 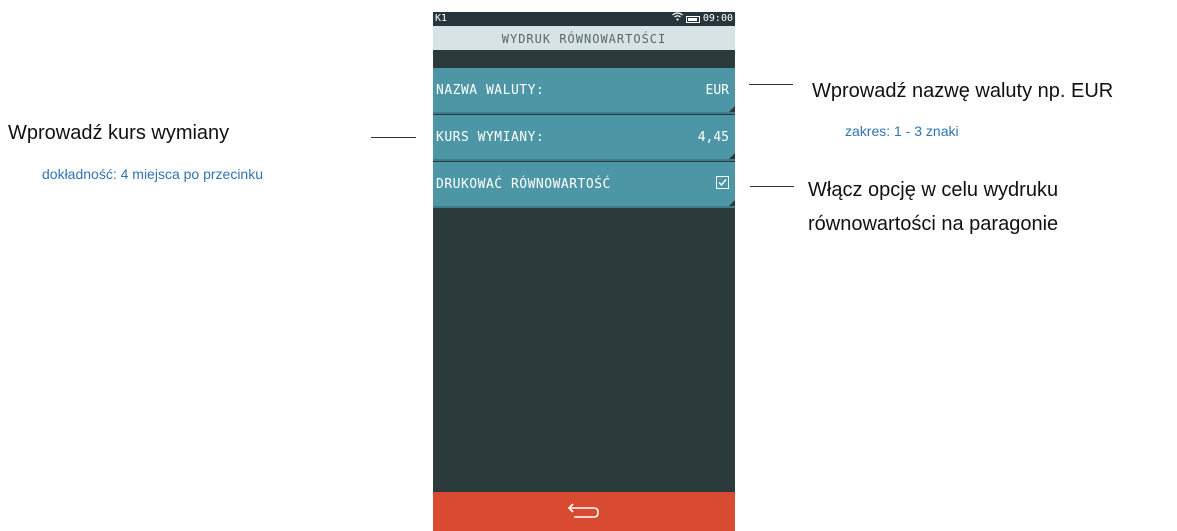 What do you see at coordinates (490, 137) in the screenshot?
I see `exchange-rate-label: KURS WYMIANY:` at bounding box center [490, 137].